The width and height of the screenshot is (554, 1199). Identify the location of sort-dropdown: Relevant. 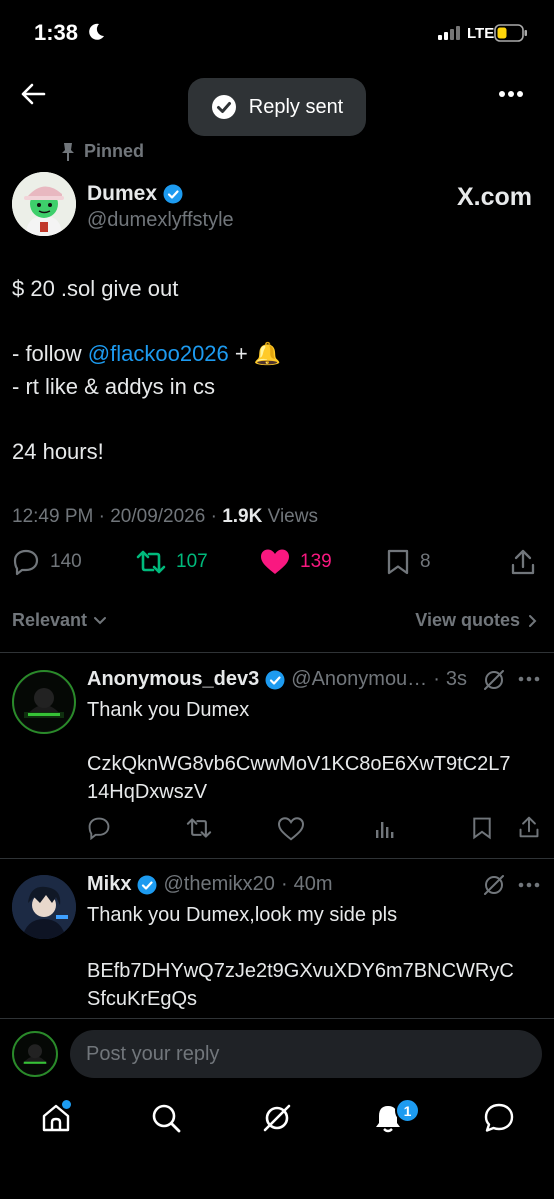
(59, 620).